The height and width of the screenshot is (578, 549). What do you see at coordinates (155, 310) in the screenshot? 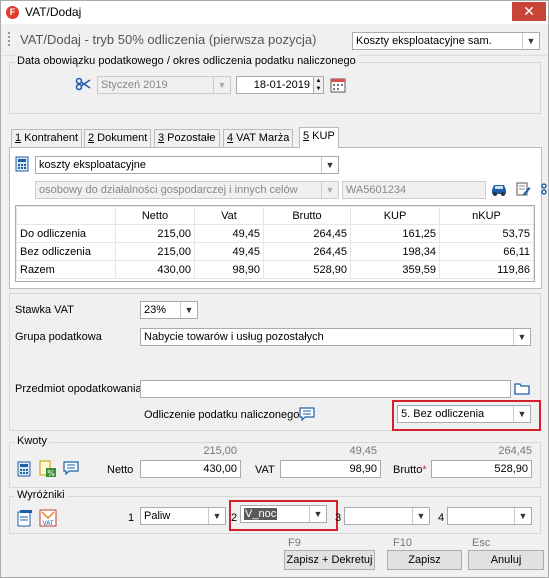
I see `vat-rate-value: 23%` at bounding box center [155, 310].